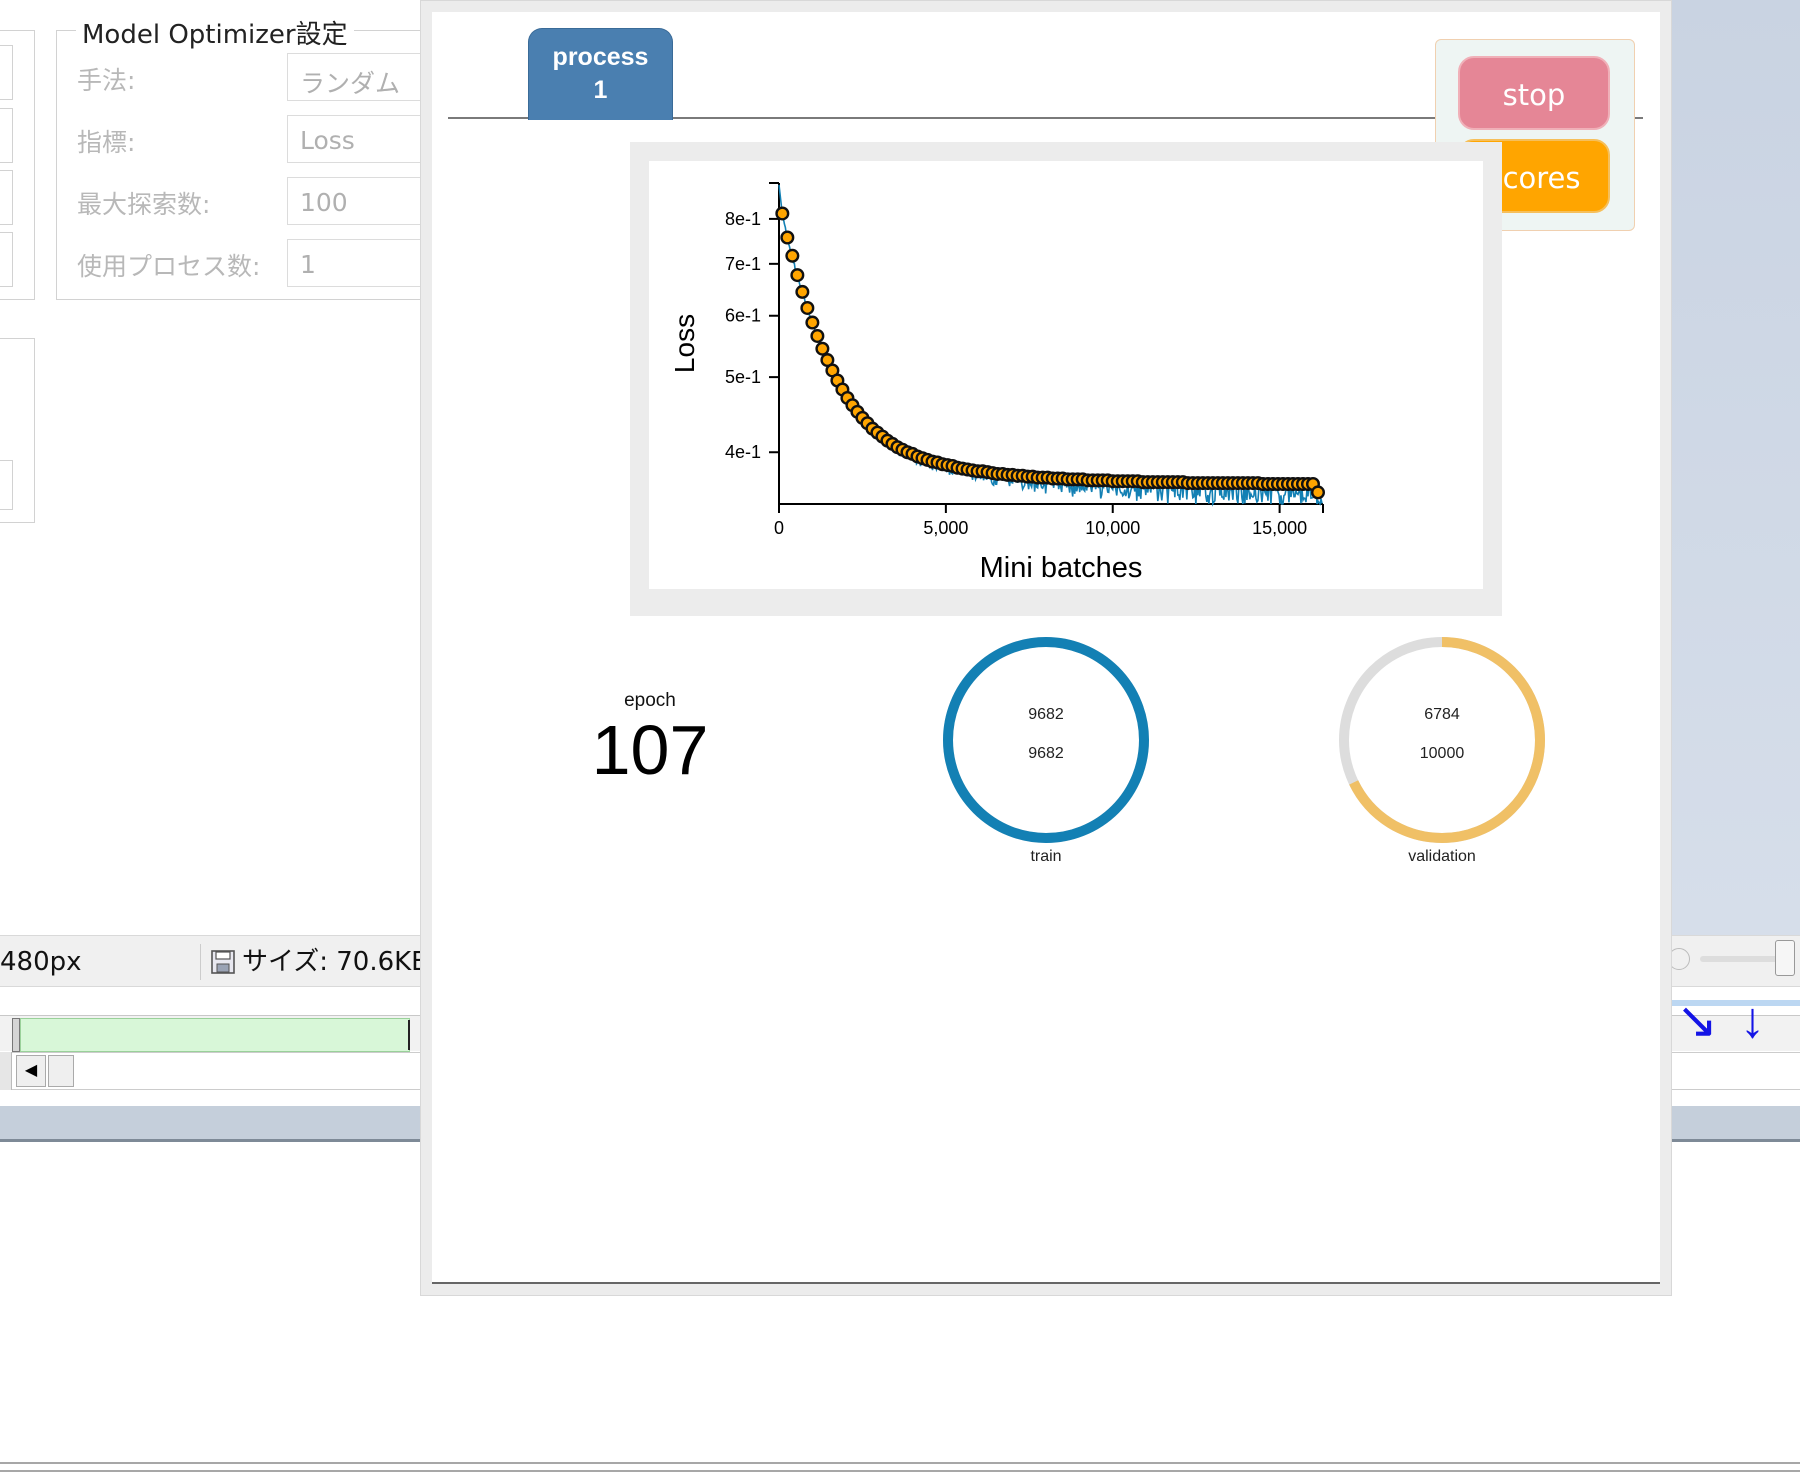  What do you see at coordinates (1442, 714) in the screenshot?
I see `validation-current: 6784` at bounding box center [1442, 714].